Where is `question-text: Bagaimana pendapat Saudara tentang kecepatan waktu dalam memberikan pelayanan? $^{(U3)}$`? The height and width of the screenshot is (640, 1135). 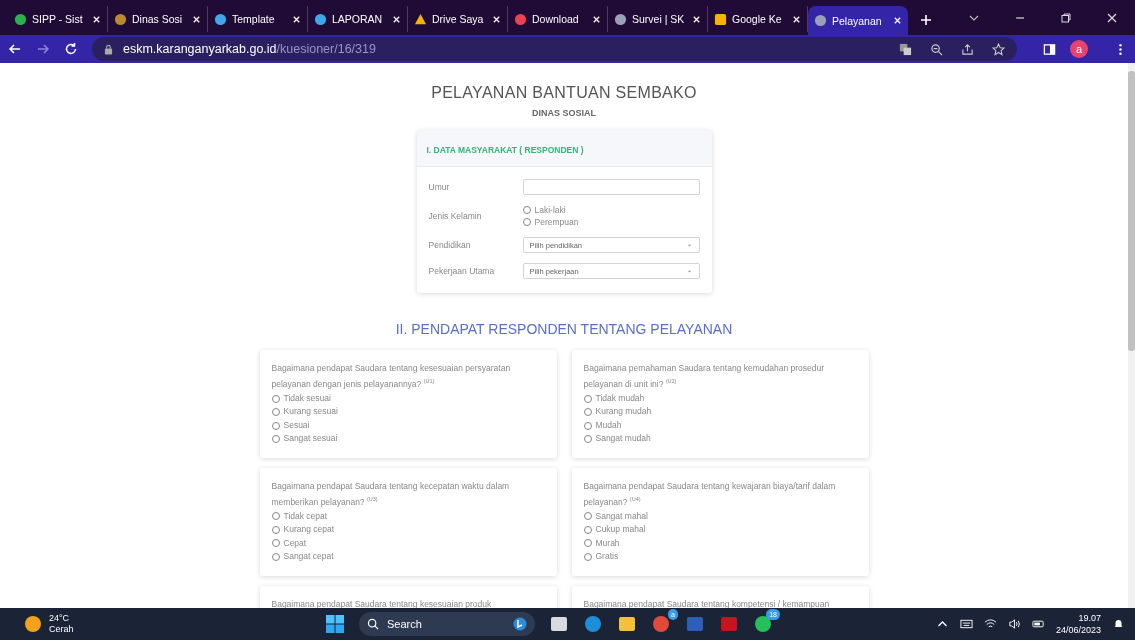
question-text: Bagaimana pendapat Saudara tentang kecepatan waktu dalam memberikan pelayanan? $^{(U3)}$ is located at coordinates (391, 494).